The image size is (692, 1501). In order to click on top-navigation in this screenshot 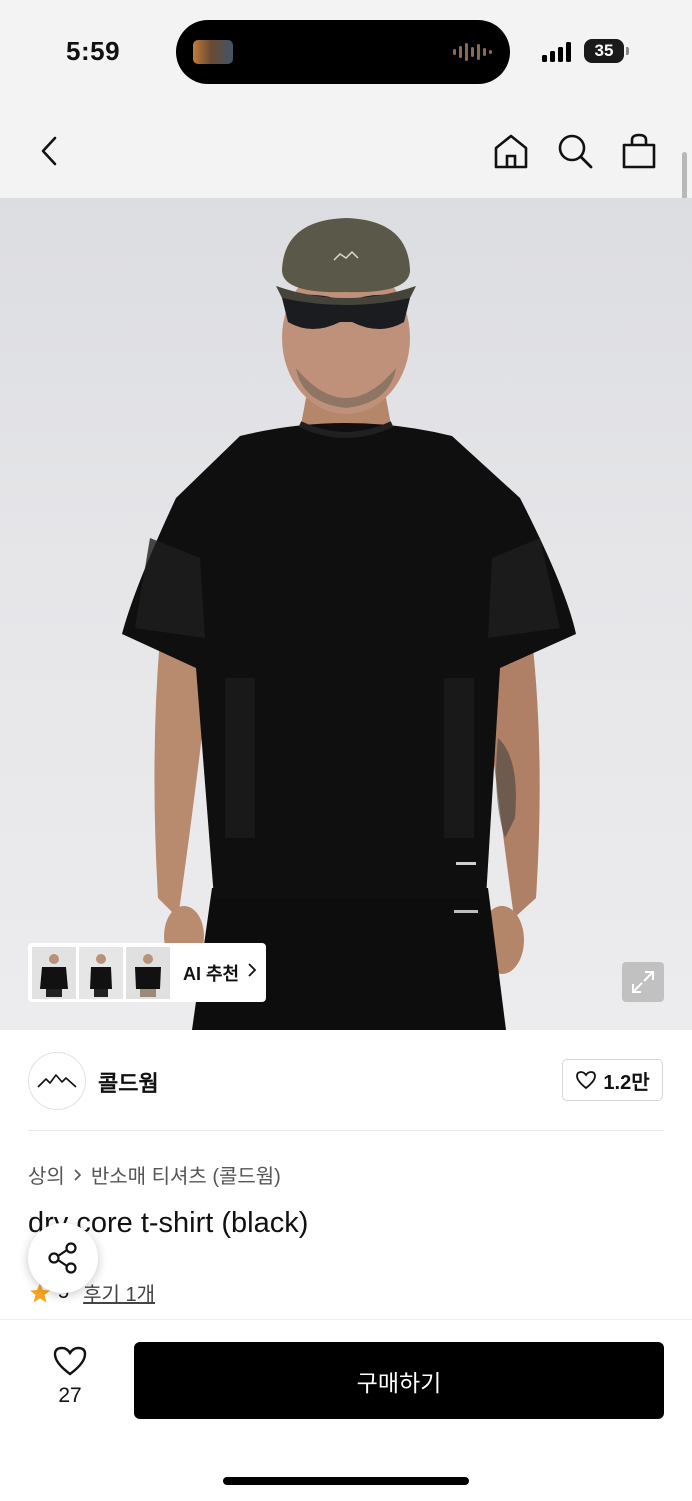, I will do `click(346, 149)`.